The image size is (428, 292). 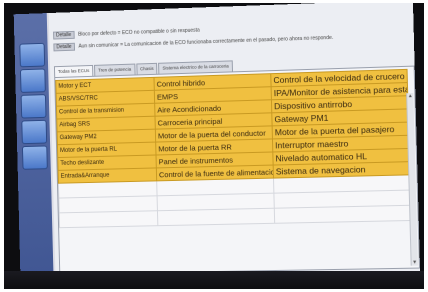 What do you see at coordinates (415, 262) in the screenshot?
I see `scroll-down-arrow-icon: ▼` at bounding box center [415, 262].